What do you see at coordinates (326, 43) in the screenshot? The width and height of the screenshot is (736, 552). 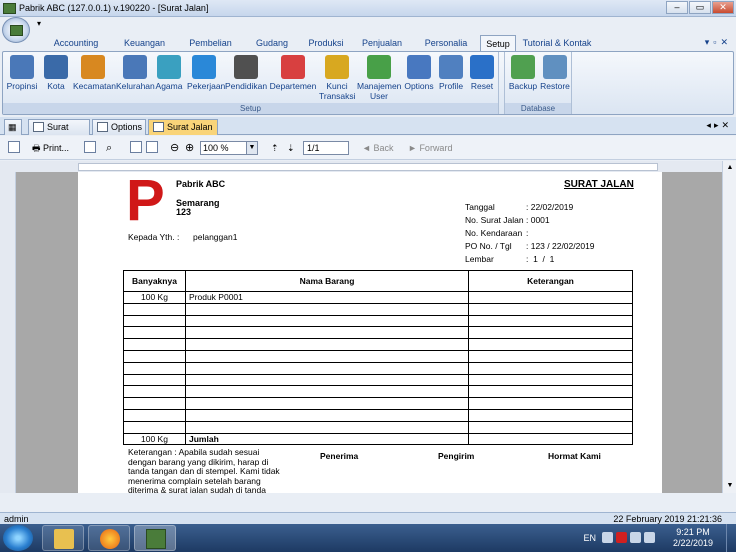 I see `tab-produksi: Produksi` at bounding box center [326, 43].